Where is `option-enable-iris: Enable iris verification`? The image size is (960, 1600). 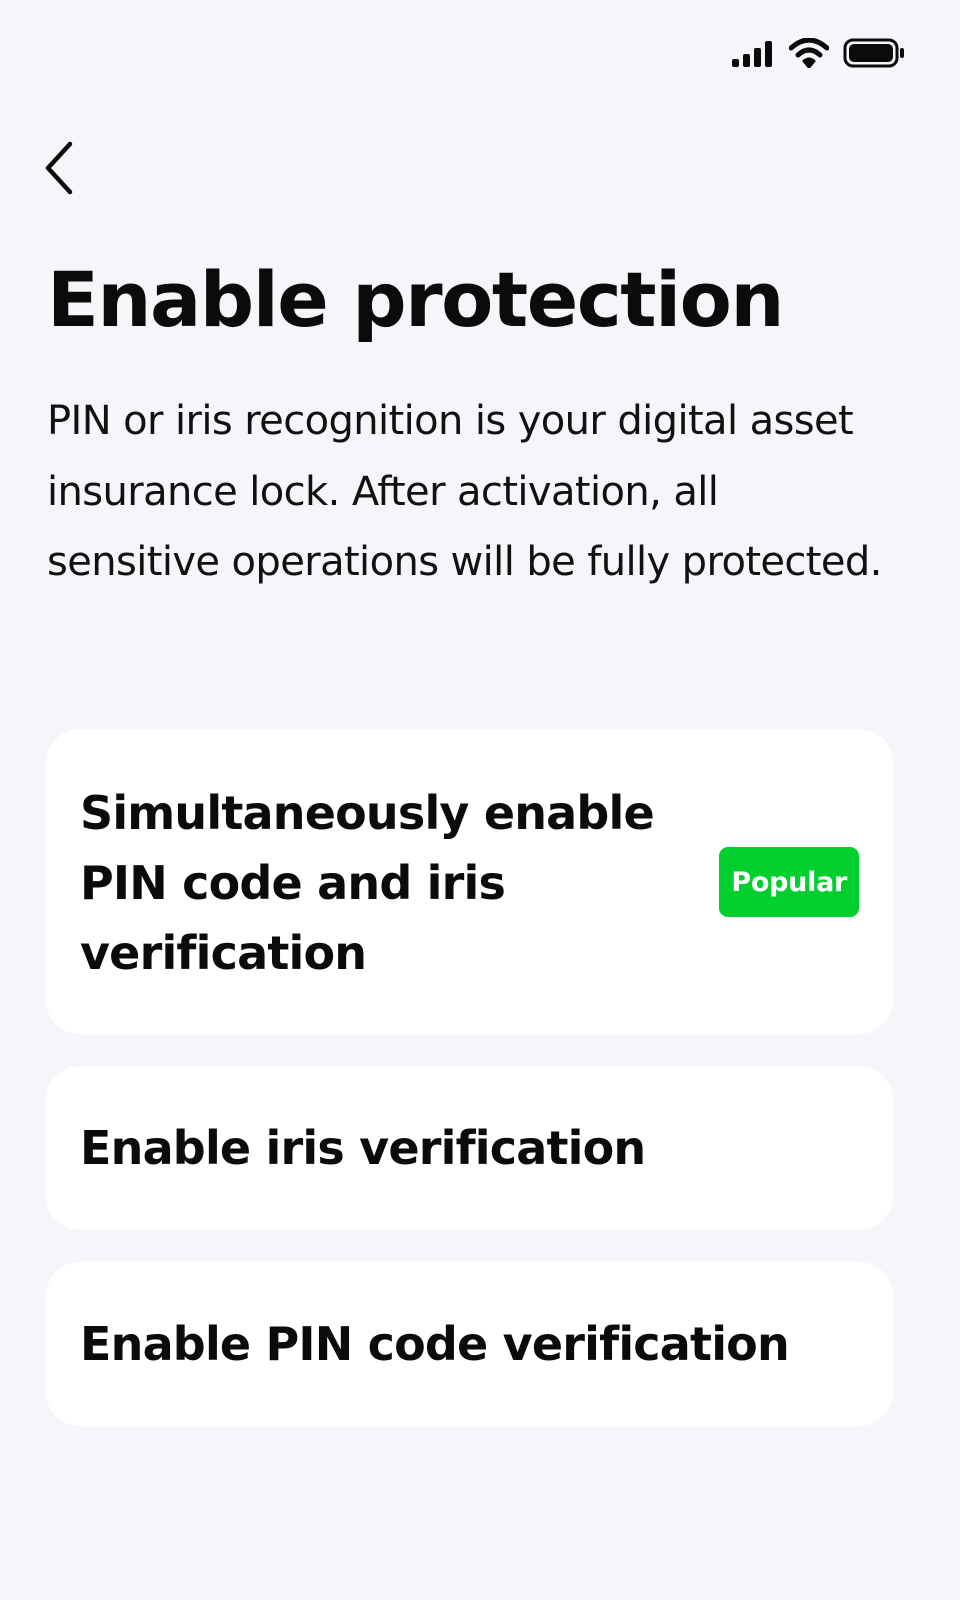
option-enable-iris: Enable iris verification is located at coordinates (469, 1148).